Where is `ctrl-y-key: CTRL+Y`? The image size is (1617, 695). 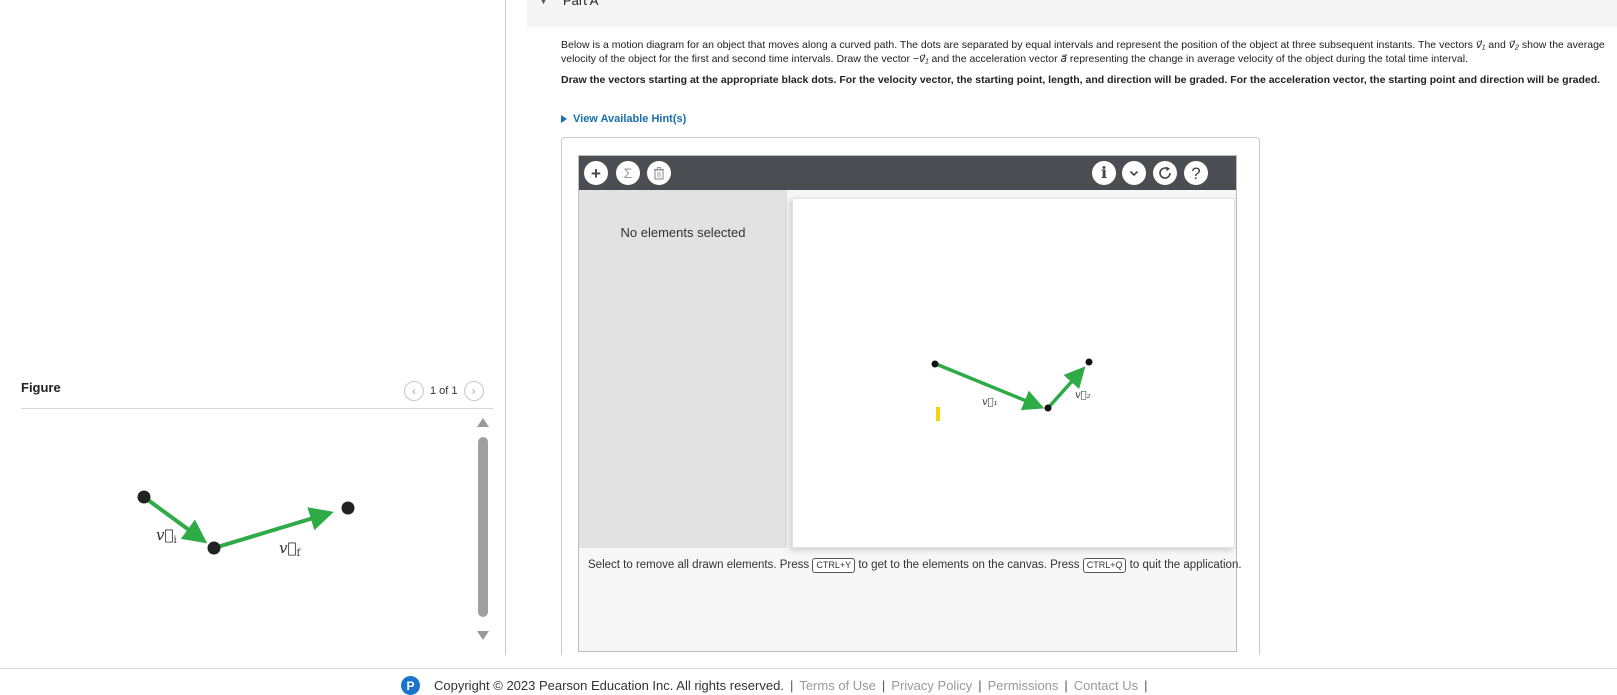
ctrl-y-key: CTRL+Y is located at coordinates (834, 565).